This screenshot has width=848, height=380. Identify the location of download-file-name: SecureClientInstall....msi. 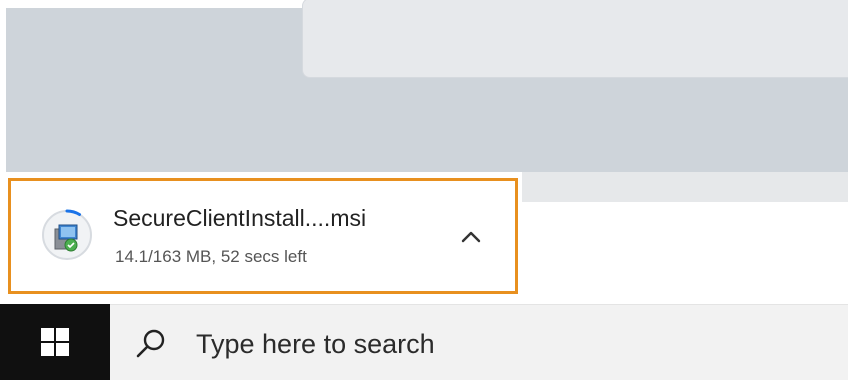
(240, 218).